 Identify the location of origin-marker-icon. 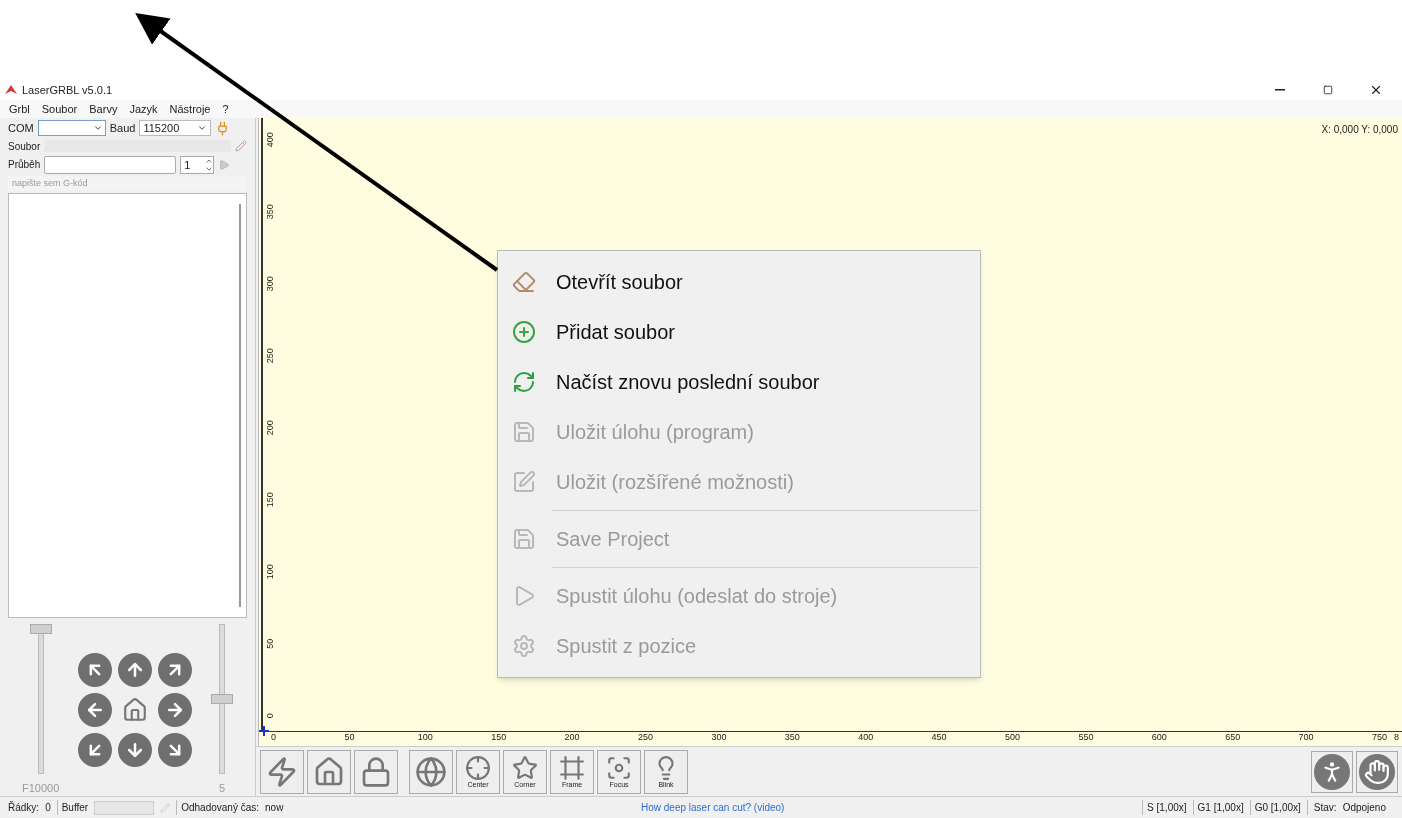
(264, 731).